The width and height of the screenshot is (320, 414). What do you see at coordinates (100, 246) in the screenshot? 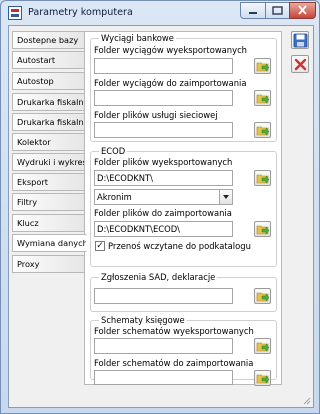
I see `przenos-wczytane-checkbox: ✓` at bounding box center [100, 246].